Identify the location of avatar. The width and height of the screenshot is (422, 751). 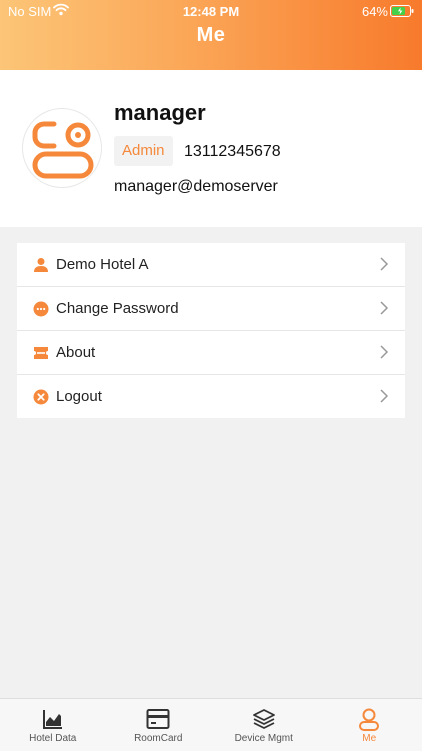
(62, 148).